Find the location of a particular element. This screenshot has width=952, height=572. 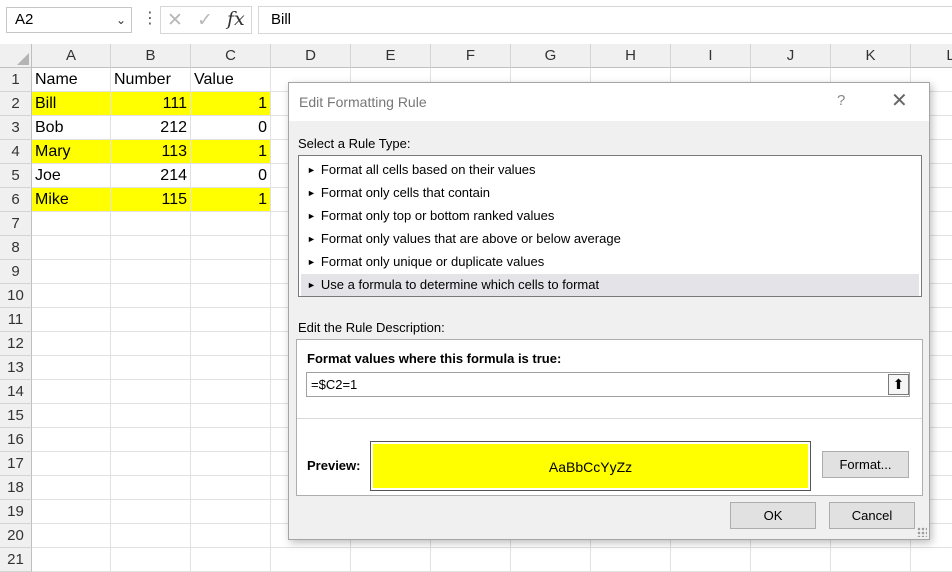

column-header: I is located at coordinates (711, 56).